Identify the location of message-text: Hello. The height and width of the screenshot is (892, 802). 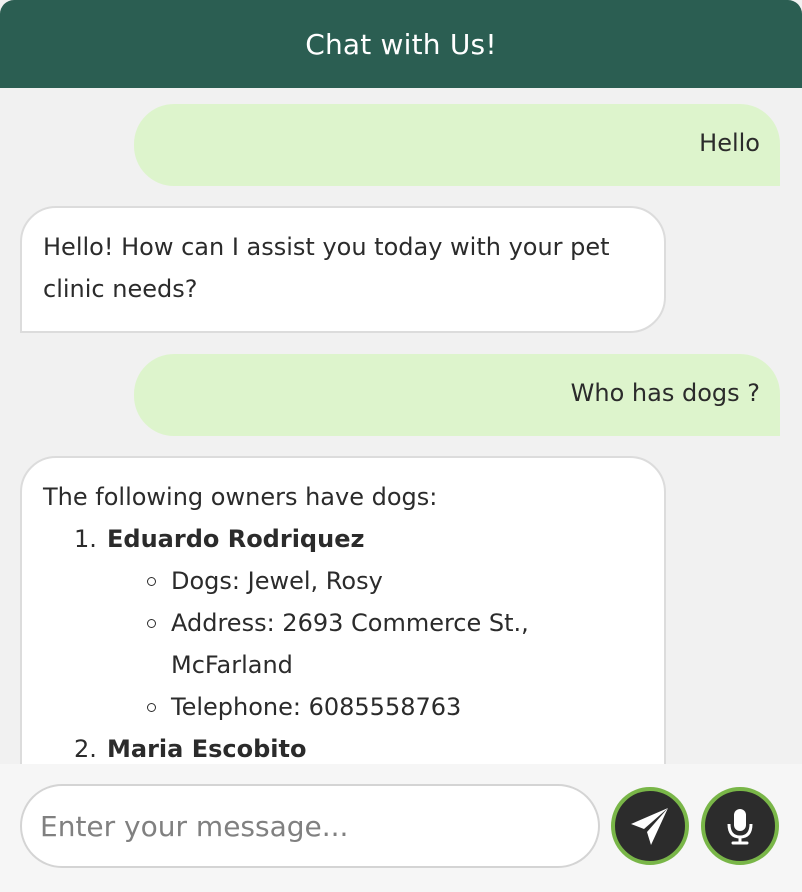
(729, 143).